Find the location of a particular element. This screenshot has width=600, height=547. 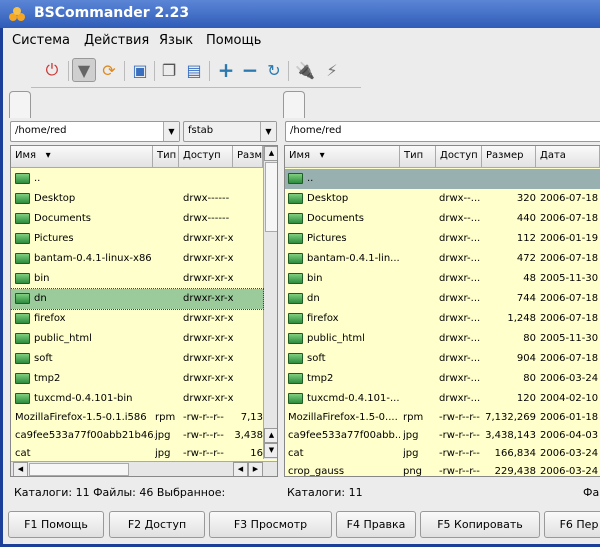

name-text: Documents is located at coordinates (63, 218).